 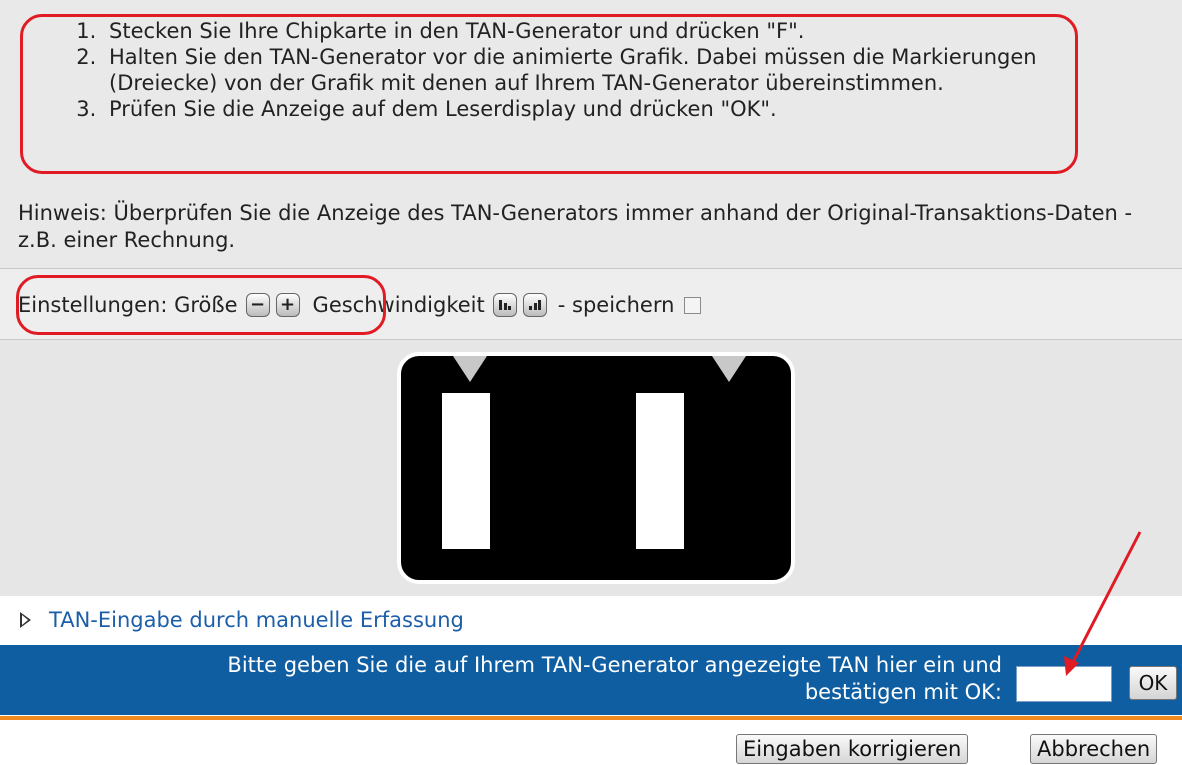 I want to click on manual-entry-link: TAN-Eingabe durch manuelle Erfassung, so click(x=242, y=620).